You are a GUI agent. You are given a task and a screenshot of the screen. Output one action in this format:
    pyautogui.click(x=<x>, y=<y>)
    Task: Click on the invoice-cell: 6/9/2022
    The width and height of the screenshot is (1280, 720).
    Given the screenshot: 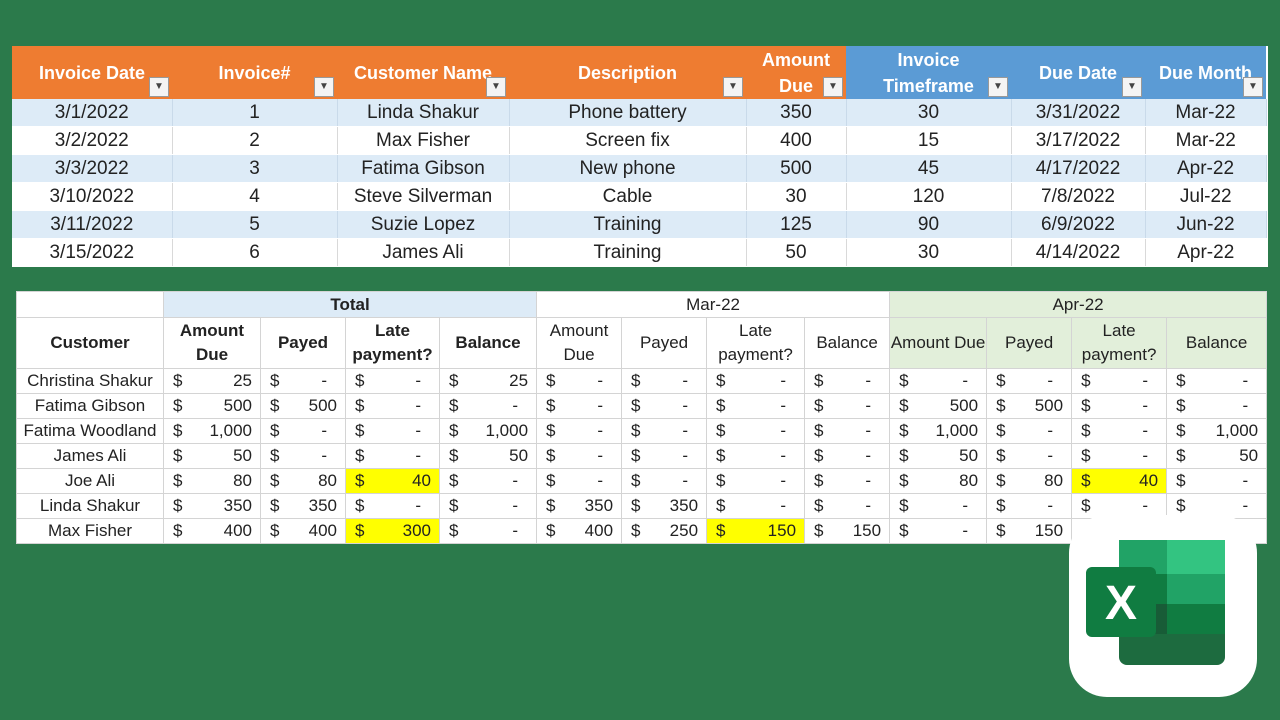 What is the action you would take?
    pyautogui.click(x=1078, y=224)
    